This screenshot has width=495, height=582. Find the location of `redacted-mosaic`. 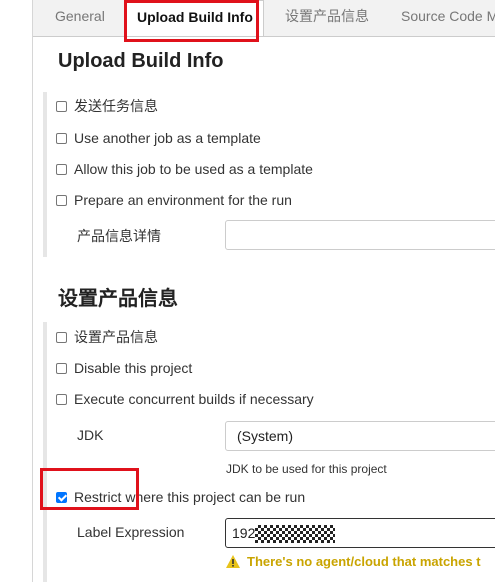

redacted-mosaic is located at coordinates (295, 534).